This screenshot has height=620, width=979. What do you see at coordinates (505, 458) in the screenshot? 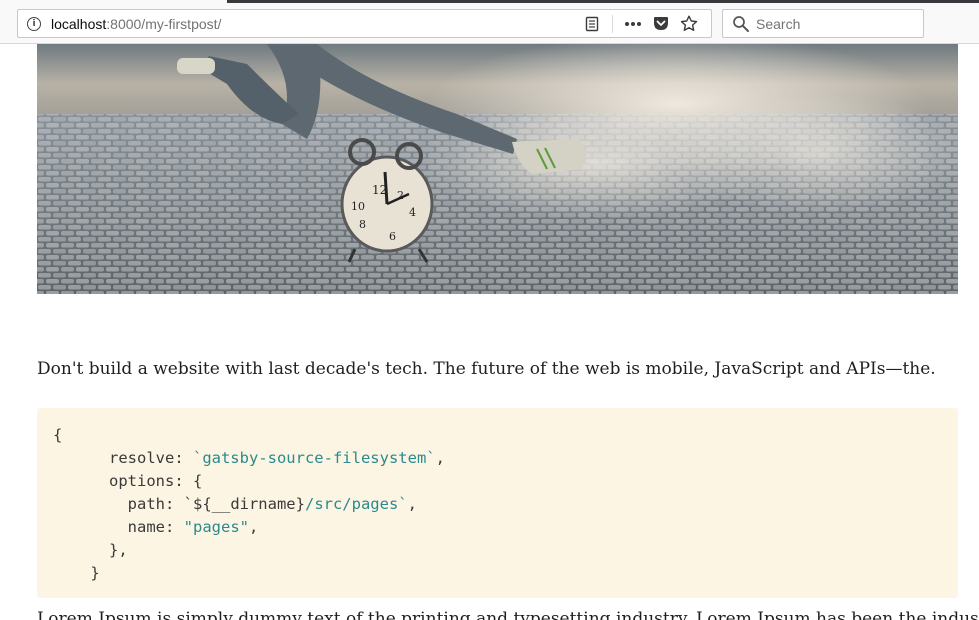
I see `code-line: resolve: `gatsby-source-filesystem`,` at bounding box center [505, 458].